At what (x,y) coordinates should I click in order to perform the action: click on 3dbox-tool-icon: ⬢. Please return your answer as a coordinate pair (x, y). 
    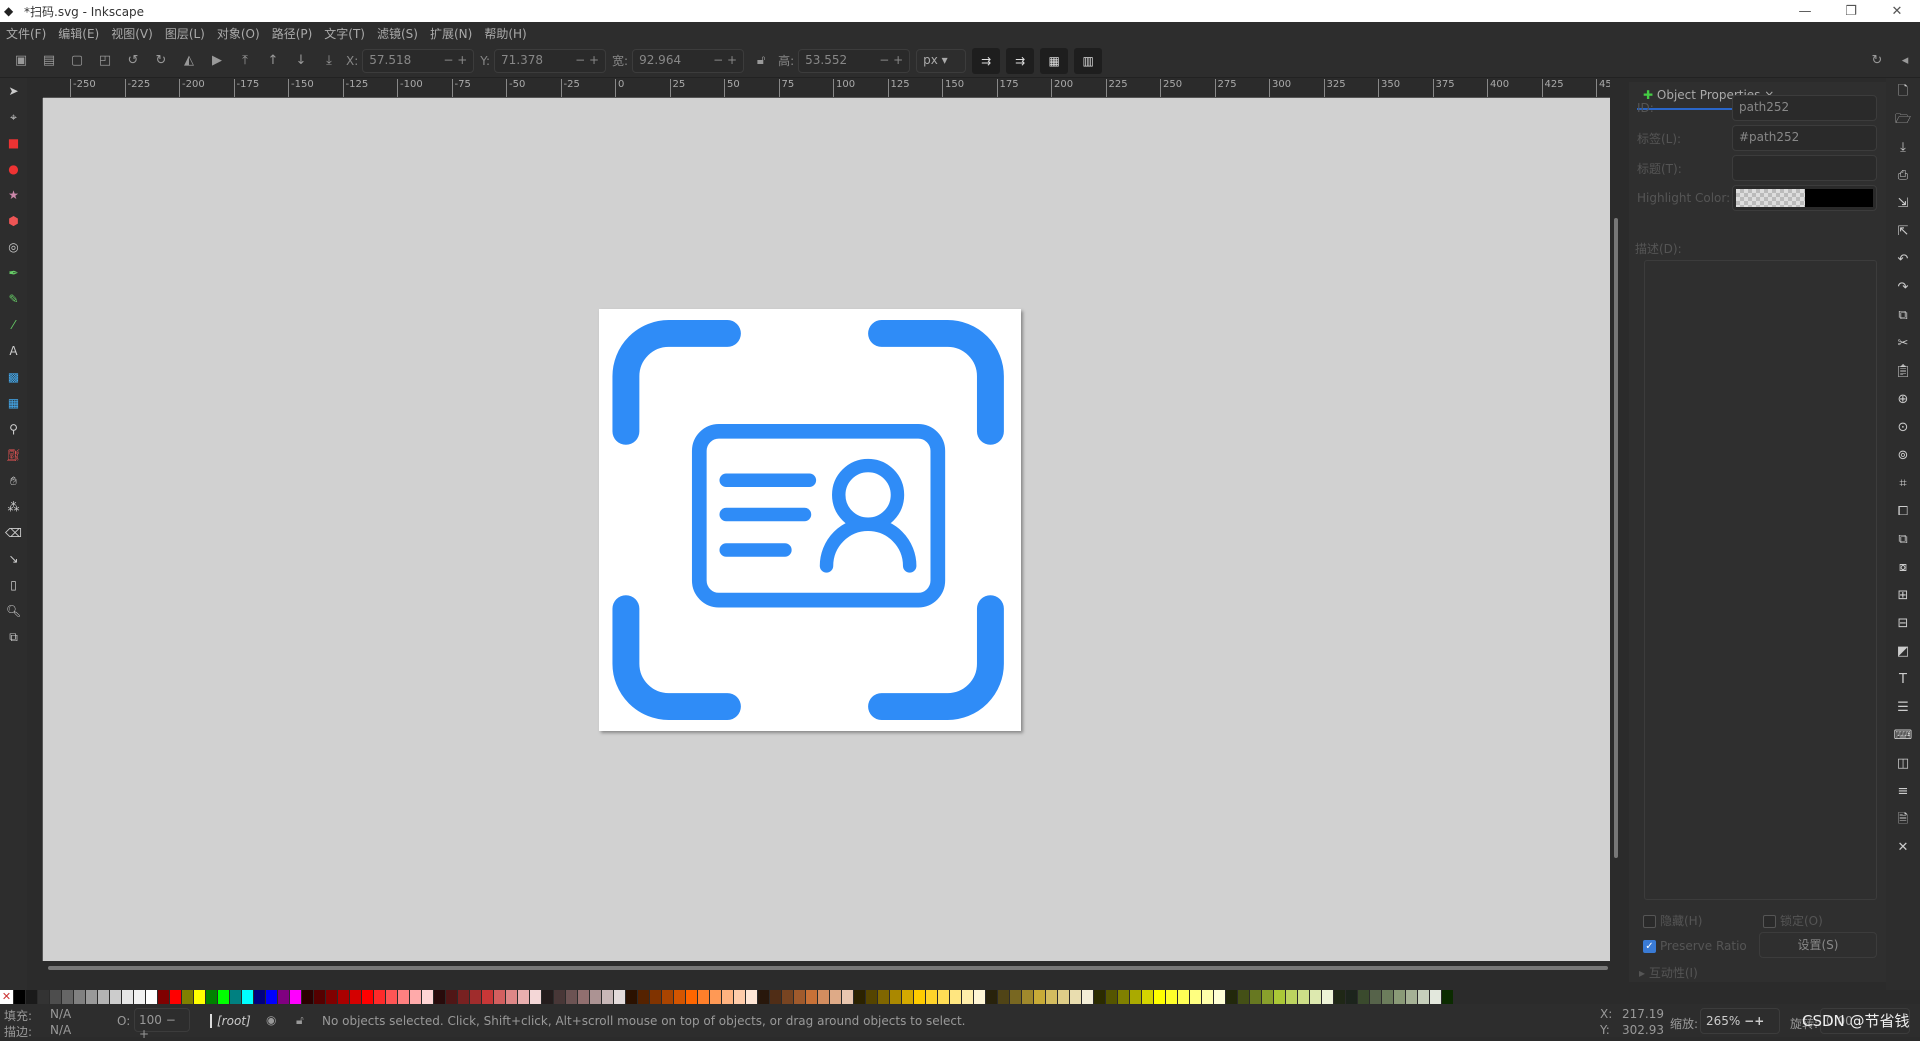
    Looking at the image, I should click on (13, 221).